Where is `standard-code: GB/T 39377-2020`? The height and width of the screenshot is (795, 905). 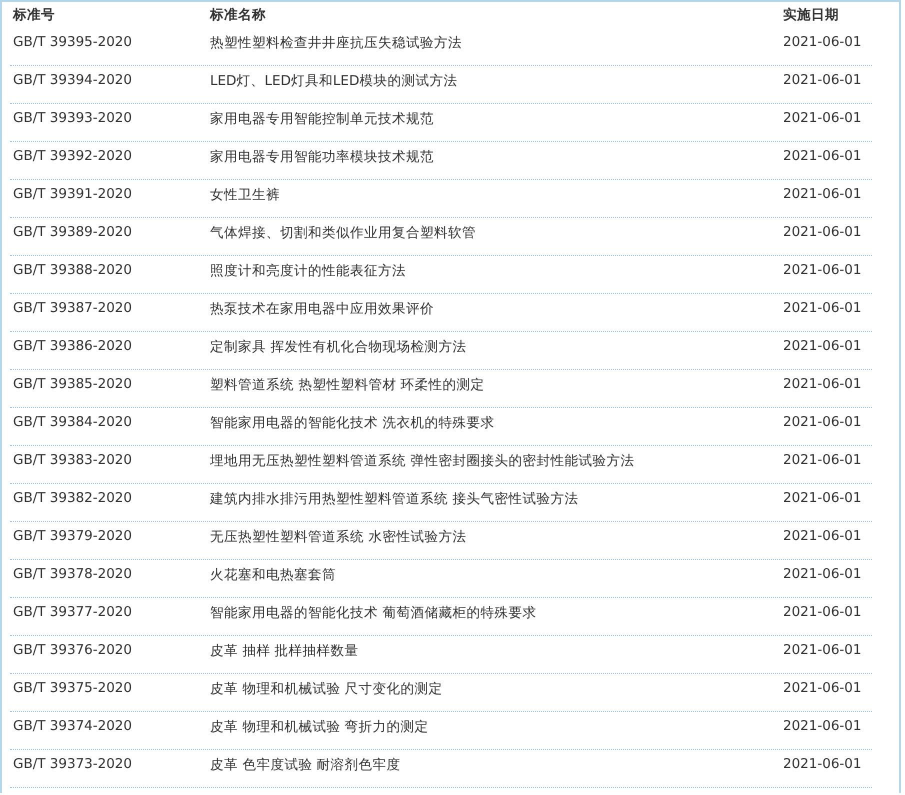
standard-code: GB/T 39377-2020 is located at coordinates (72, 612).